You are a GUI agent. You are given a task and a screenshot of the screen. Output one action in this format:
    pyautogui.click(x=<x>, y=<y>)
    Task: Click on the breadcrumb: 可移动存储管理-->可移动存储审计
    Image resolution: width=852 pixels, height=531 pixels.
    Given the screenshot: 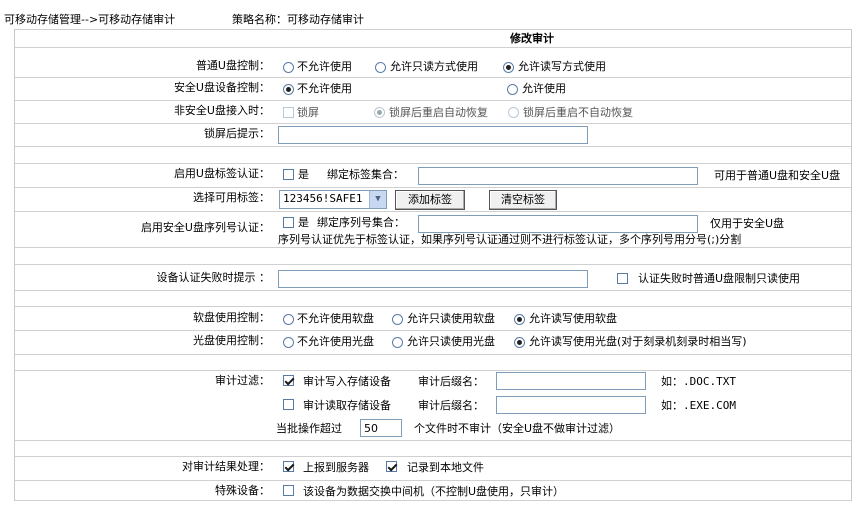 What is the action you would take?
    pyautogui.click(x=90, y=19)
    